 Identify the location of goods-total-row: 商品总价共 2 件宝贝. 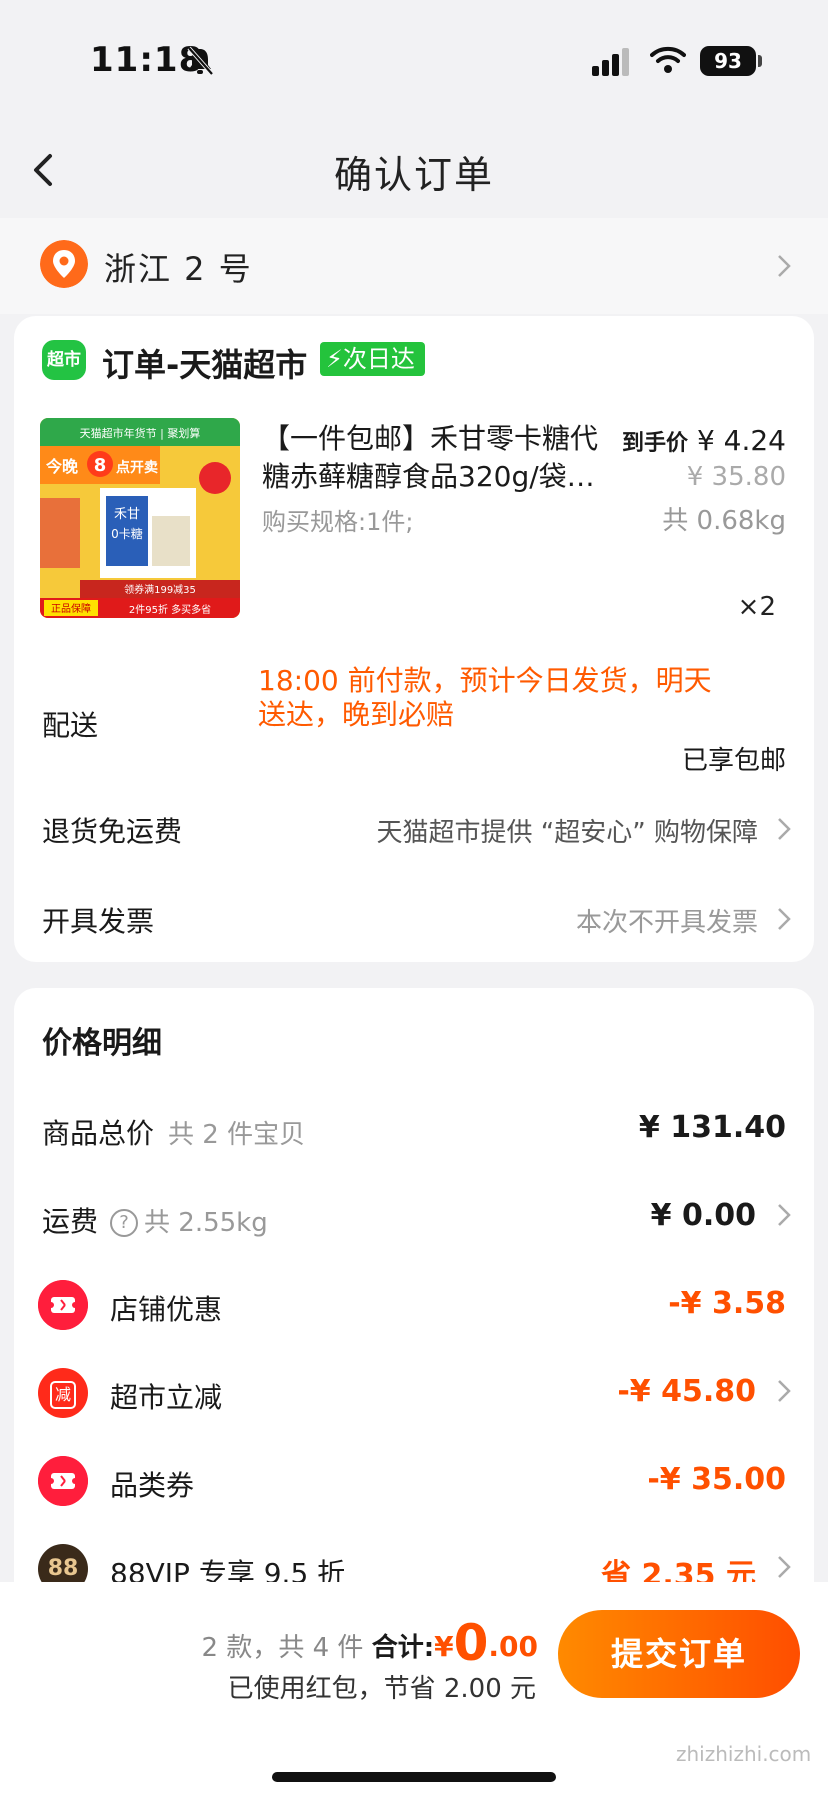
(173, 1132).